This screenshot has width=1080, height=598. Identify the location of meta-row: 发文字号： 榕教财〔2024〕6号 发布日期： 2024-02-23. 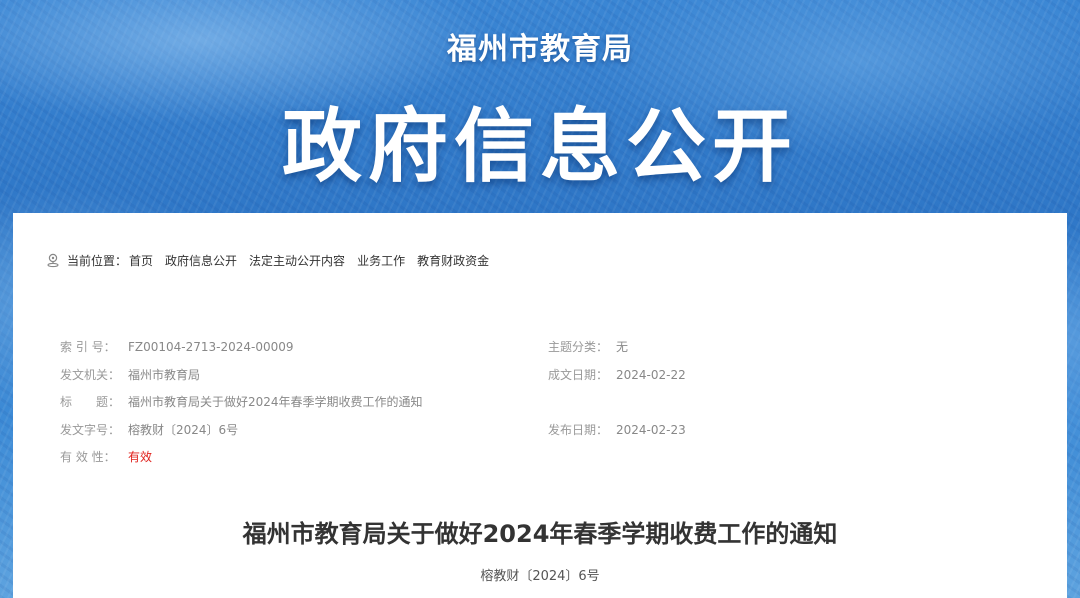
(550, 434).